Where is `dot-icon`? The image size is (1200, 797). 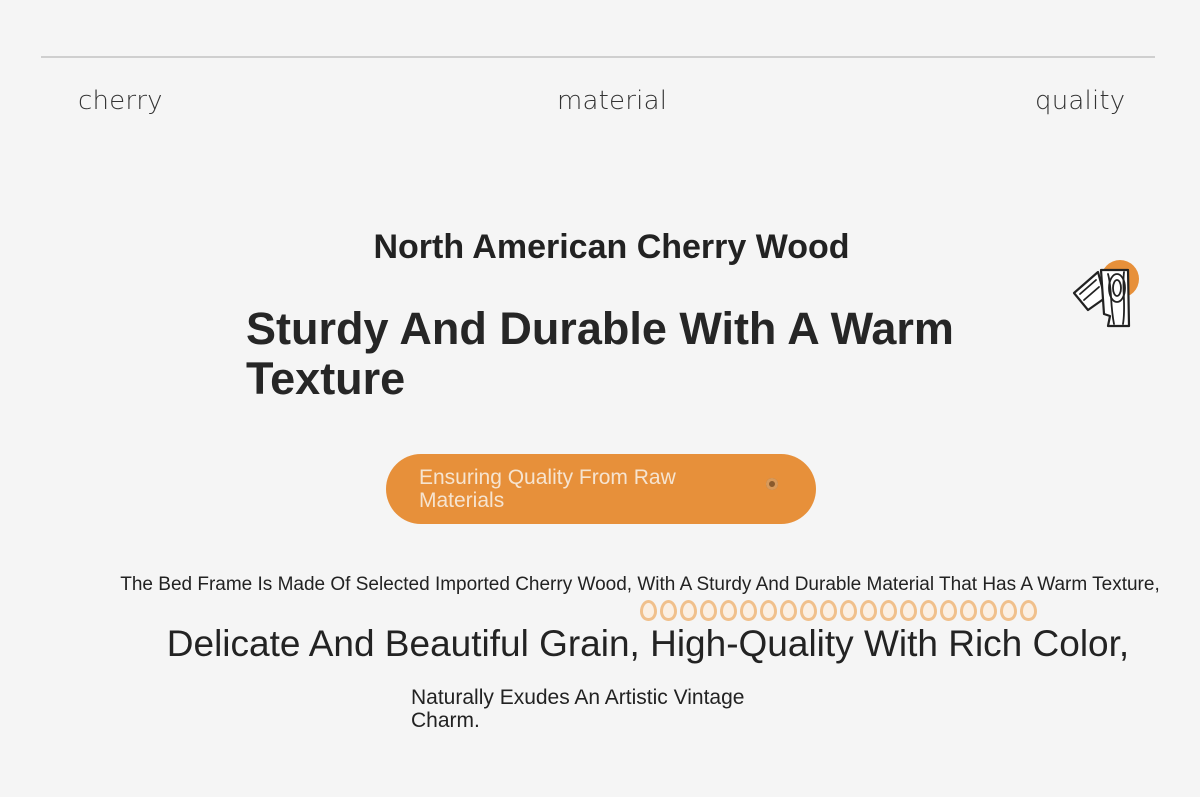
dot-icon is located at coordinates (772, 484).